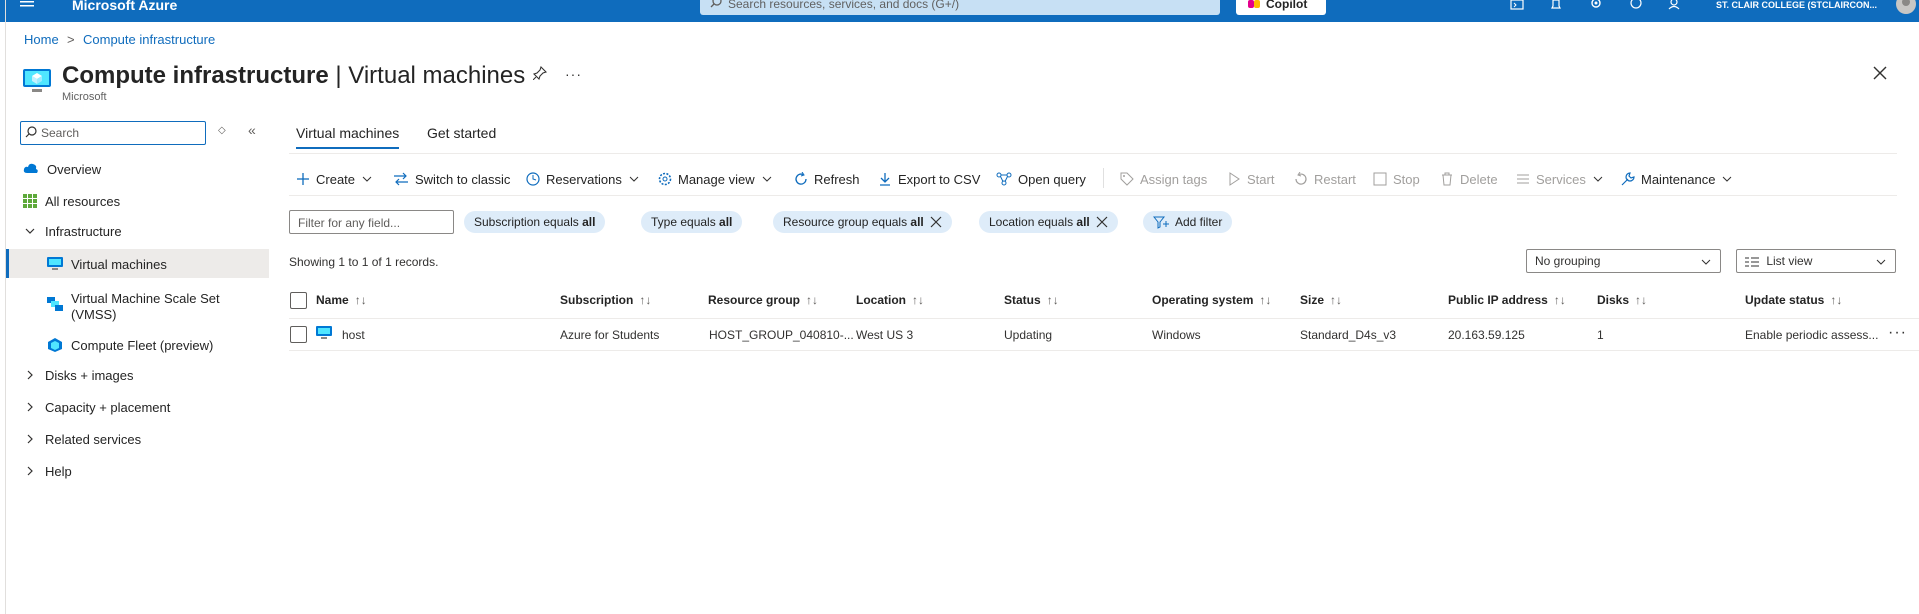  Describe the element at coordinates (364, 262) in the screenshot. I see `records-count: Showing 1 to 1 of 1 records.` at that location.